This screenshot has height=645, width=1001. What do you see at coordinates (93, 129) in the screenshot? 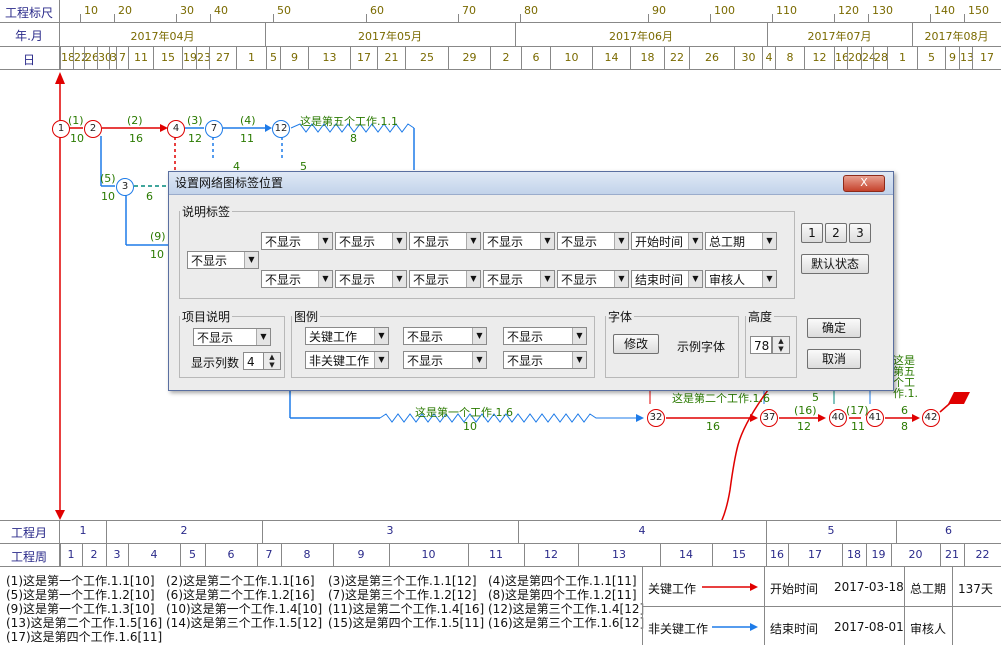
I see `network-node: 2` at bounding box center [93, 129].